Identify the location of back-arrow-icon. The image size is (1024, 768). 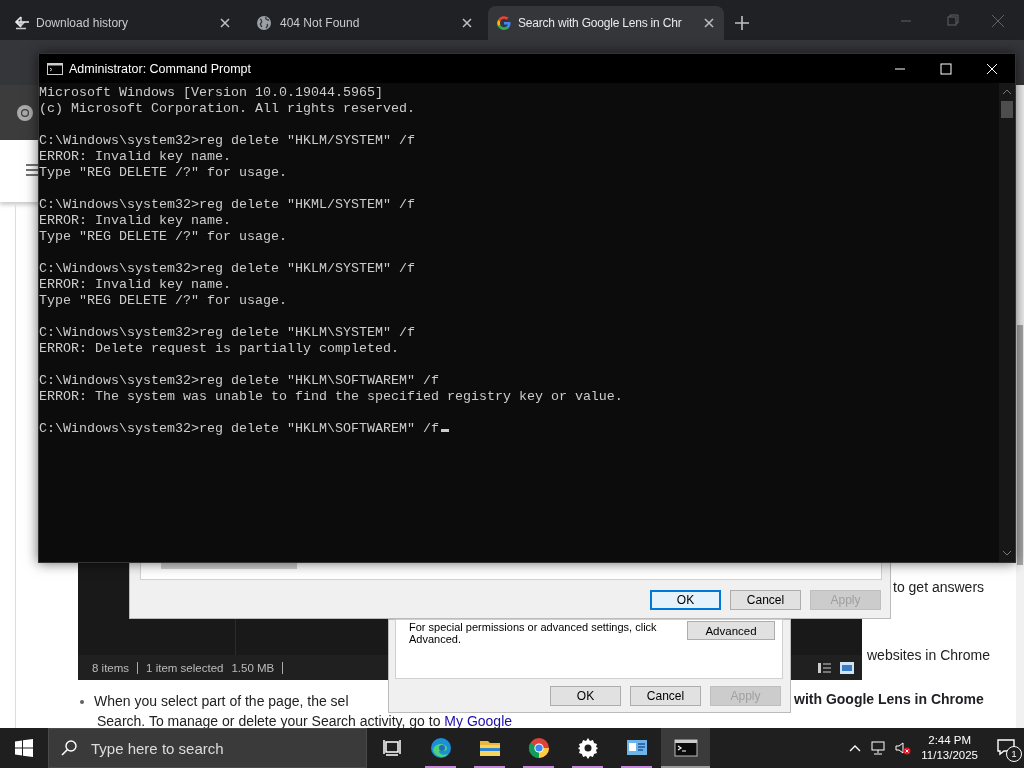
(22, 22).